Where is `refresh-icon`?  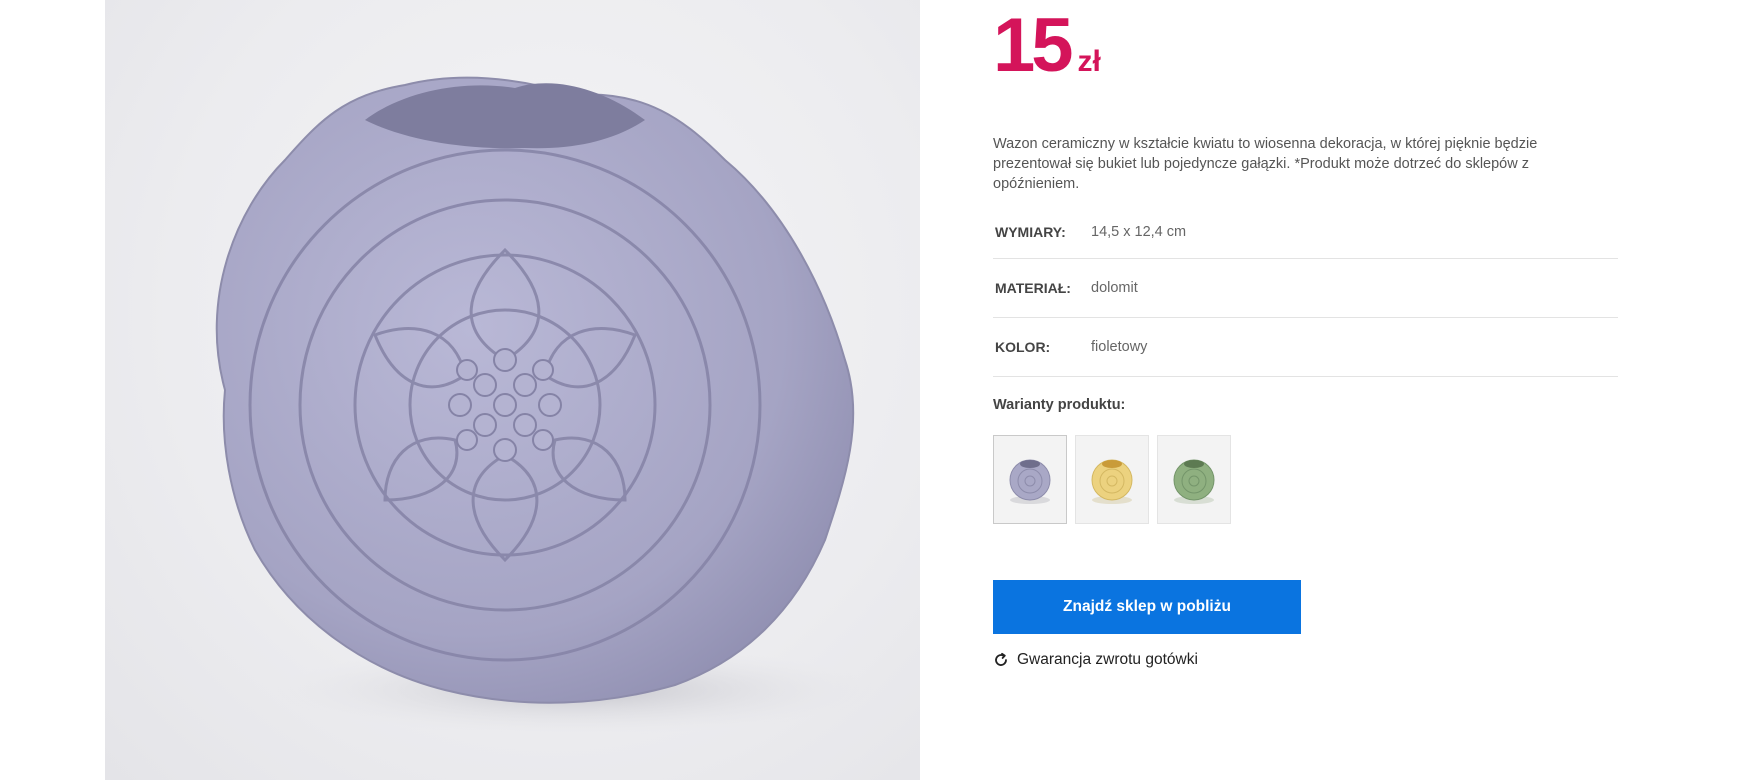 refresh-icon is located at coordinates (1001, 659).